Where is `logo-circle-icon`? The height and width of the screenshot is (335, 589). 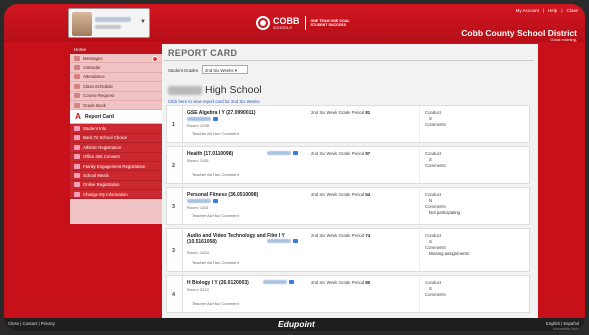
logo-circle-icon is located at coordinates (263, 23).